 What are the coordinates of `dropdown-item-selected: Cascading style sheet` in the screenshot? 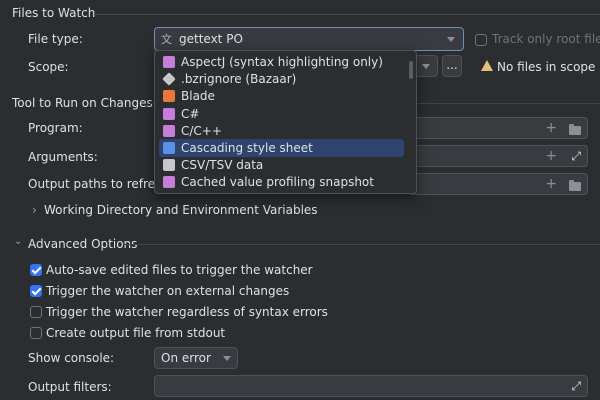 It's located at (281, 148).